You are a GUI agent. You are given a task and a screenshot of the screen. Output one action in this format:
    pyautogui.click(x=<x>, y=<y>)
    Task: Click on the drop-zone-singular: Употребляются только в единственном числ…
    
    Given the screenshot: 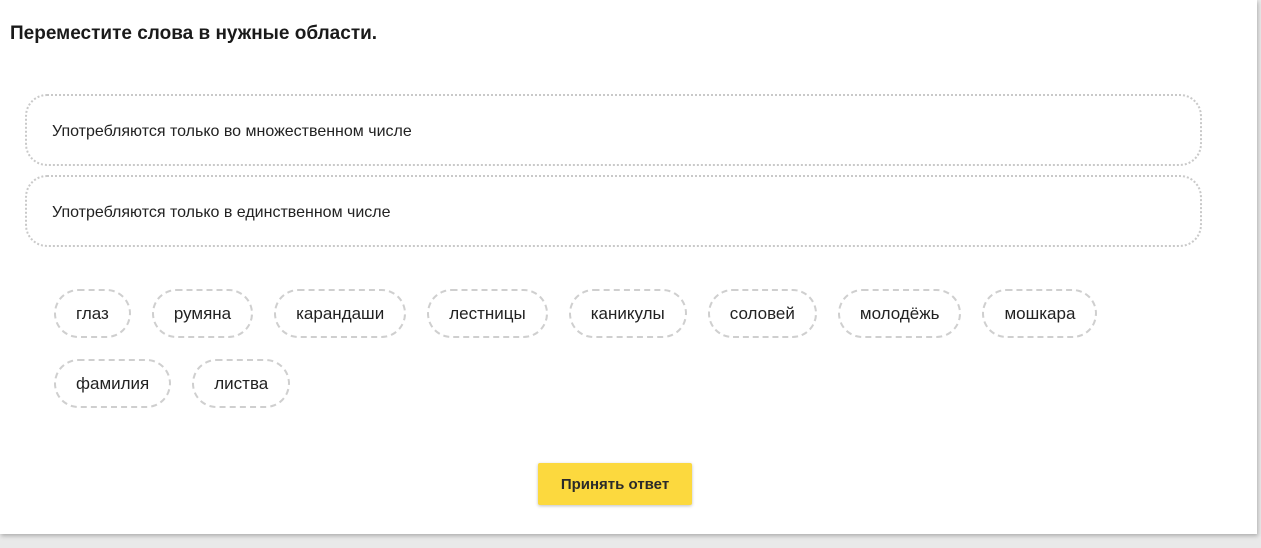 What is the action you would take?
    pyautogui.click(x=613, y=211)
    